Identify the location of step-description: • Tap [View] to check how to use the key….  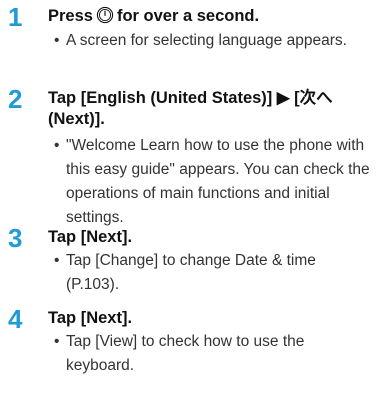
(213, 354).